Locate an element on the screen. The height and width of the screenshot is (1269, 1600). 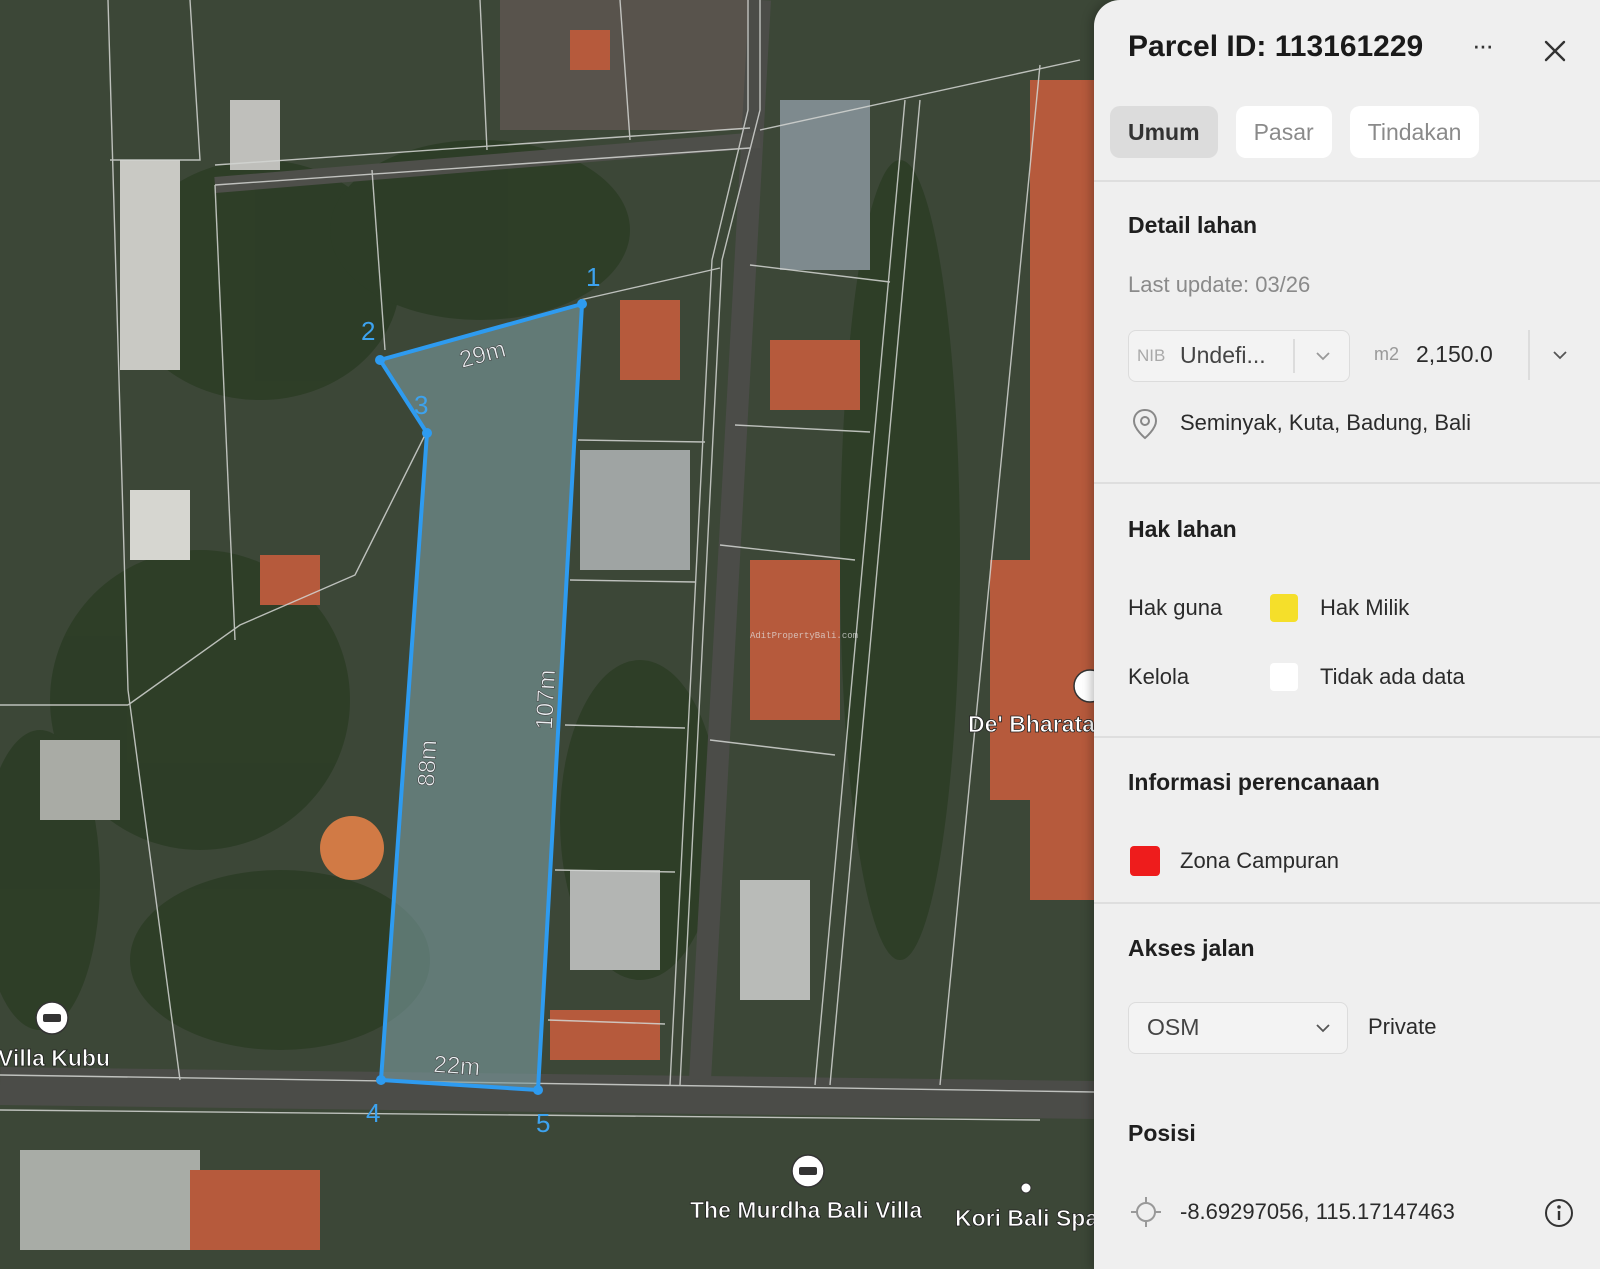
more-options-button: ··· is located at coordinates (1482, 50).